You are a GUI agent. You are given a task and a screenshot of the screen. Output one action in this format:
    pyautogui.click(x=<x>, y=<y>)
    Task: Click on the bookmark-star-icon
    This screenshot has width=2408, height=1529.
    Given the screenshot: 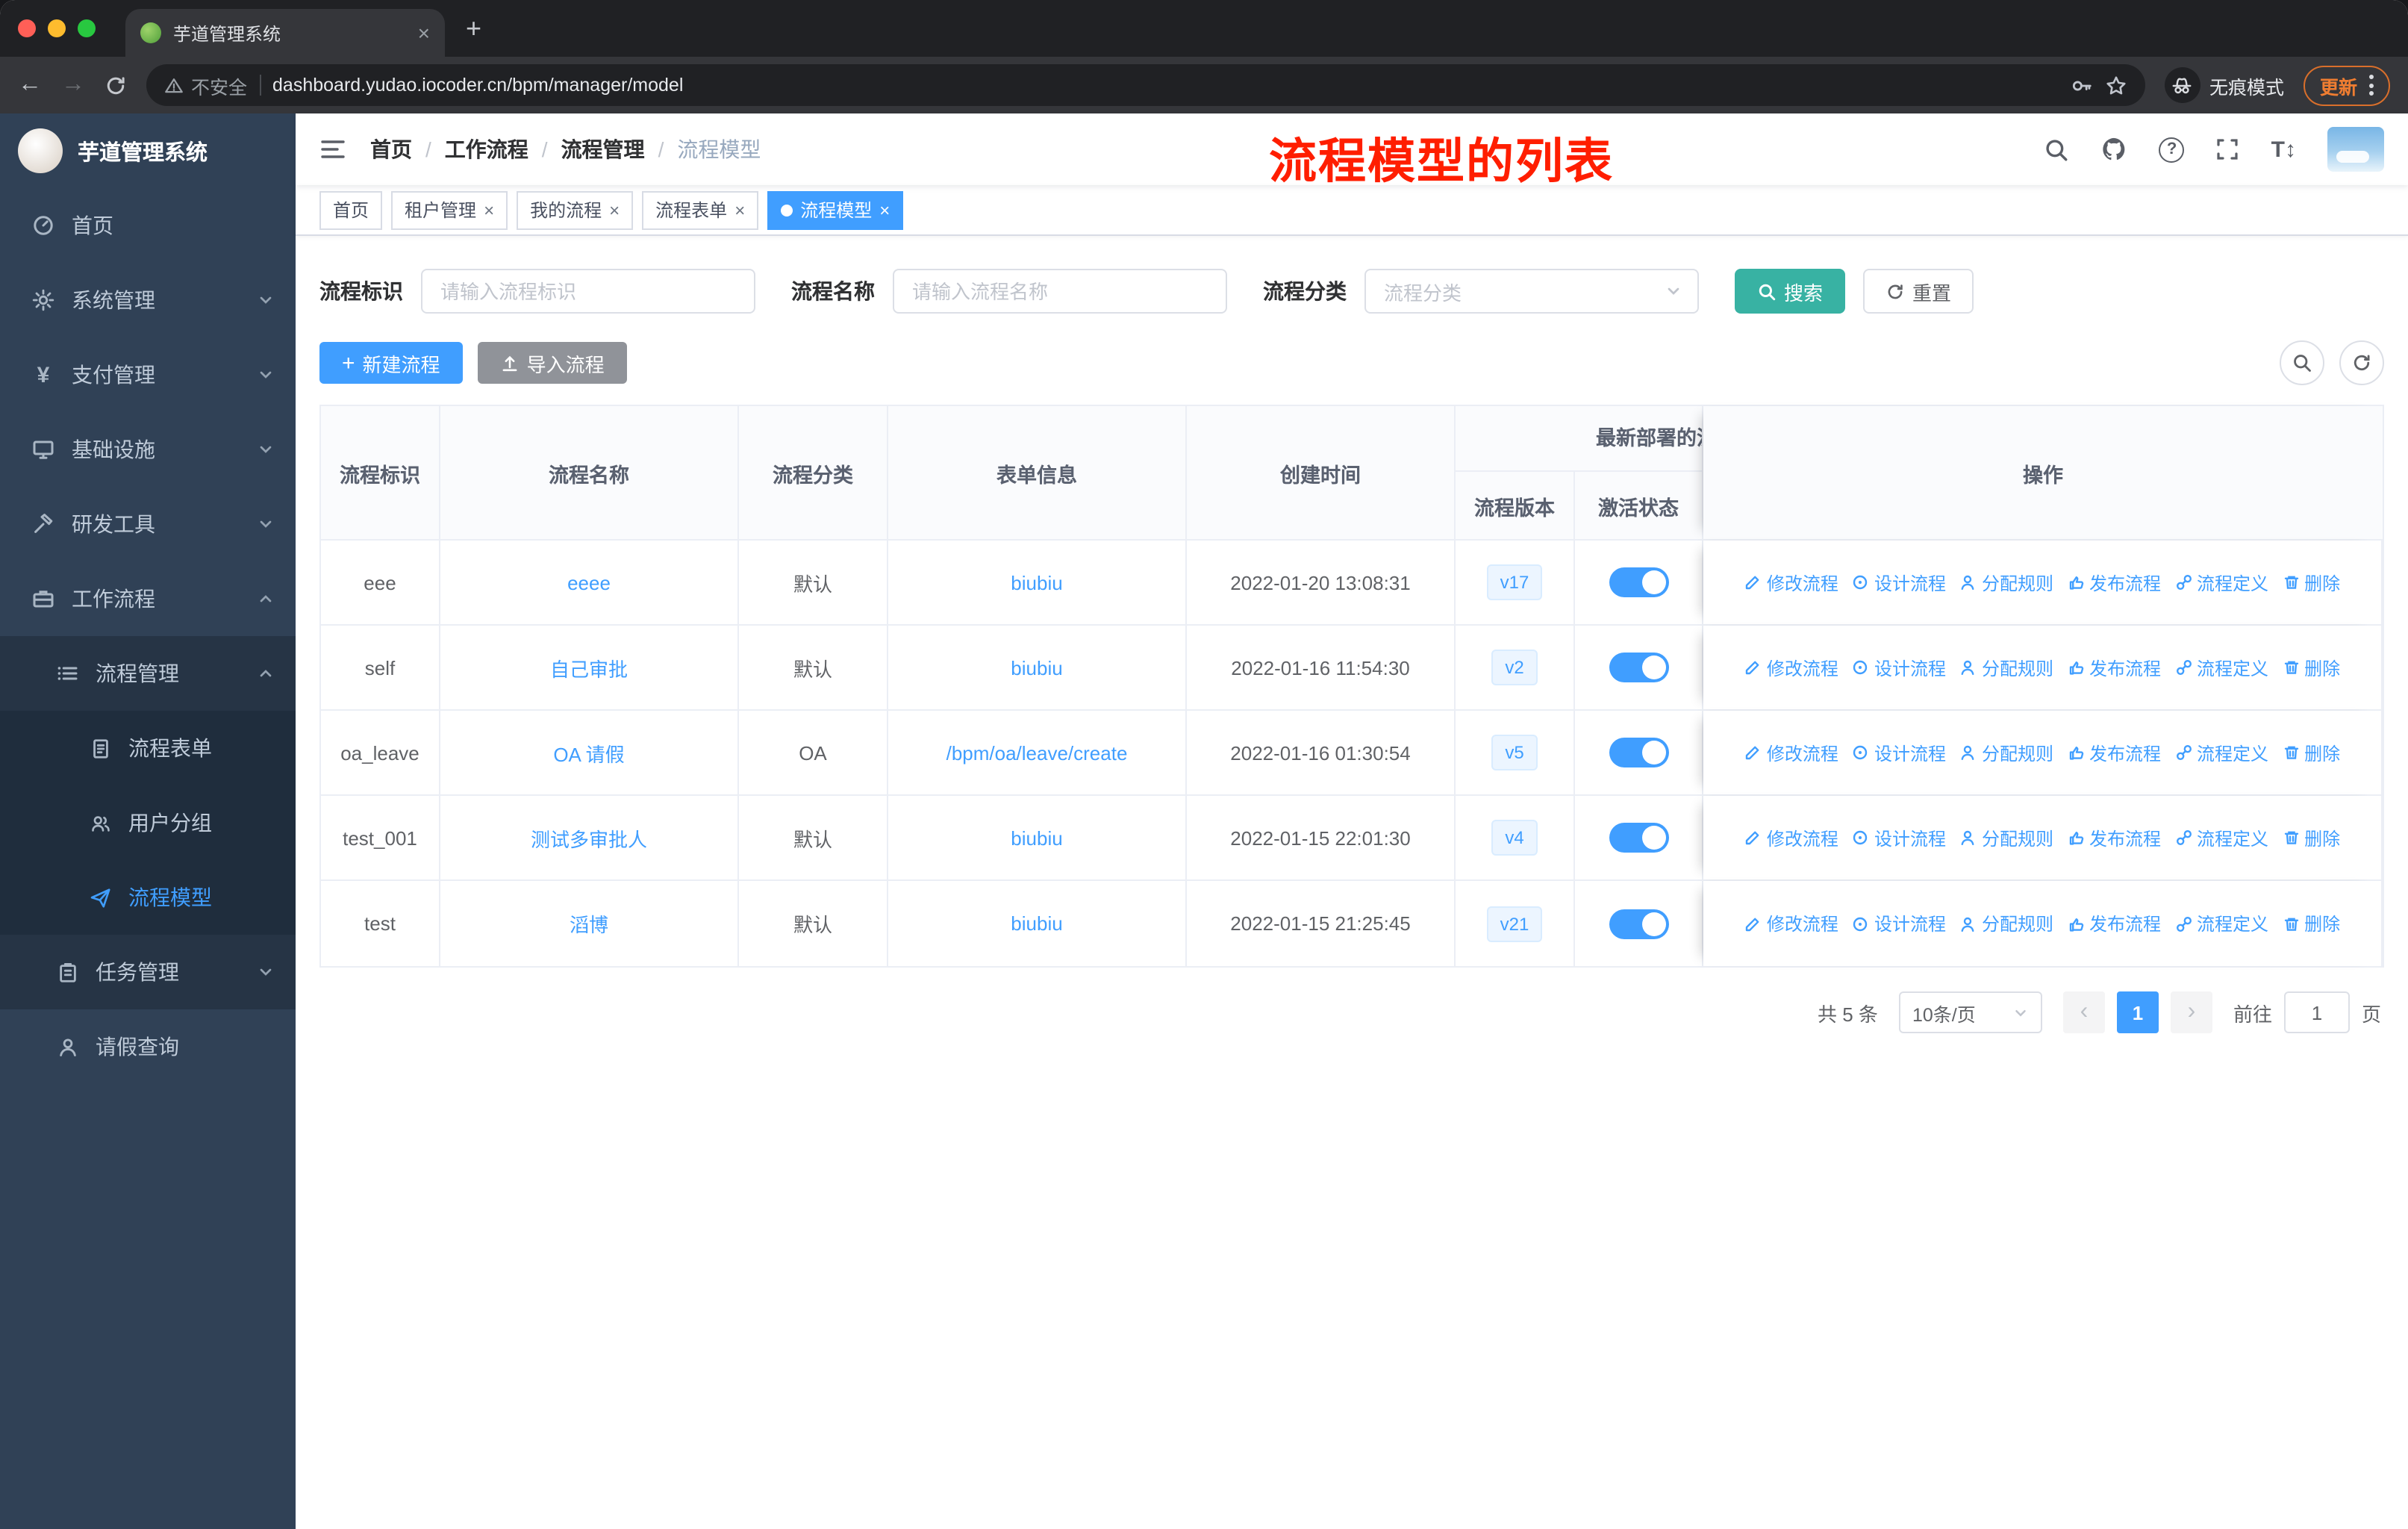 What is the action you would take?
    pyautogui.click(x=2116, y=85)
    